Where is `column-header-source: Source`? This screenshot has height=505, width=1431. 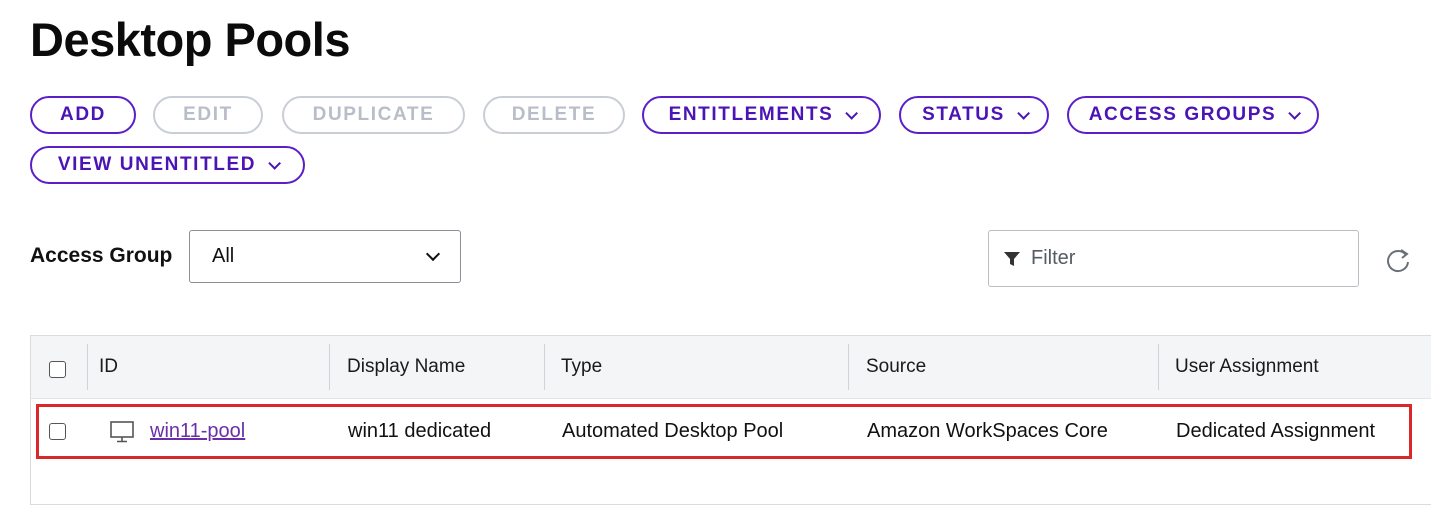
column-header-source: Source is located at coordinates (896, 367).